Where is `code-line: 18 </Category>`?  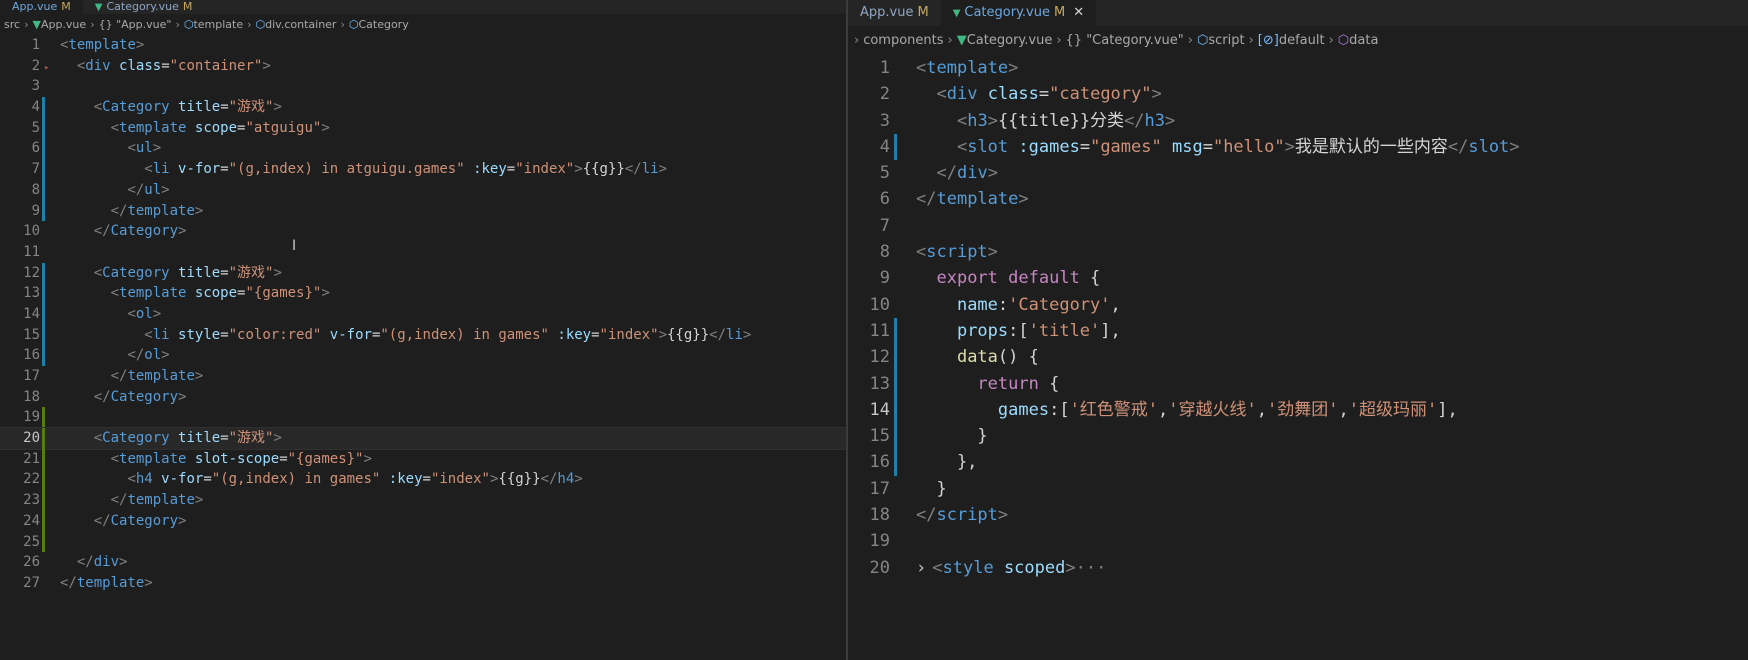
code-line: 18 </Category> is located at coordinates (423, 397).